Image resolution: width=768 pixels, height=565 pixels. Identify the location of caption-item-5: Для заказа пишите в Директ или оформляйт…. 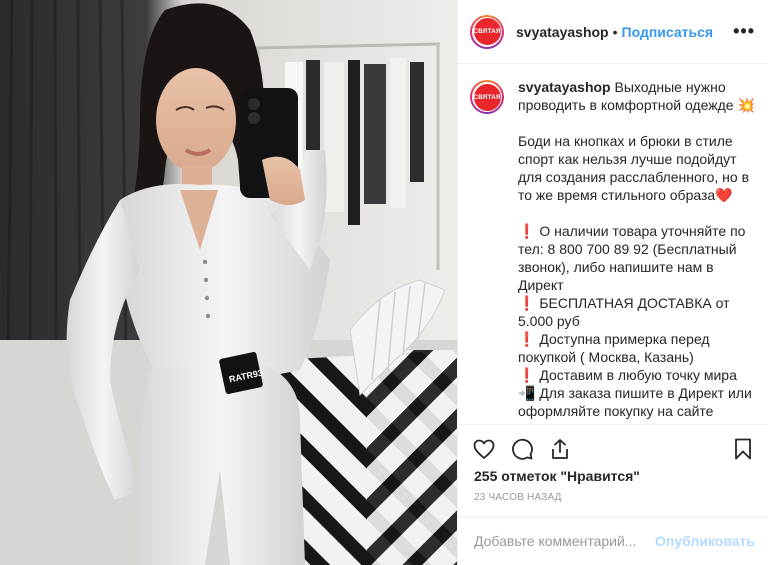
(635, 402).